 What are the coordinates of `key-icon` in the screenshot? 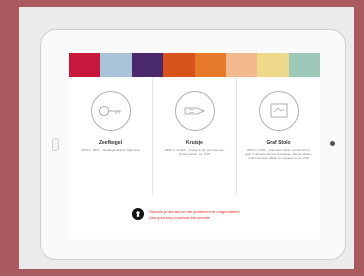 It's located at (109, 111).